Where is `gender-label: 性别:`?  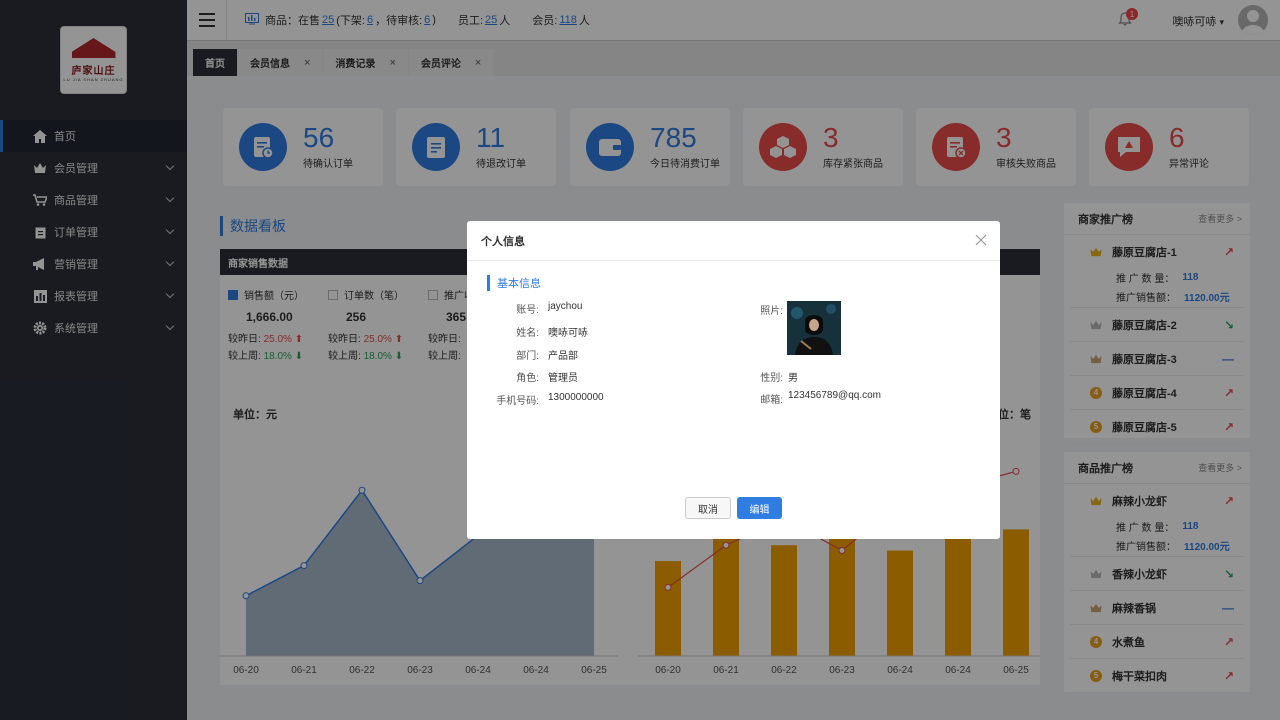 gender-label: 性别: is located at coordinates (771, 378).